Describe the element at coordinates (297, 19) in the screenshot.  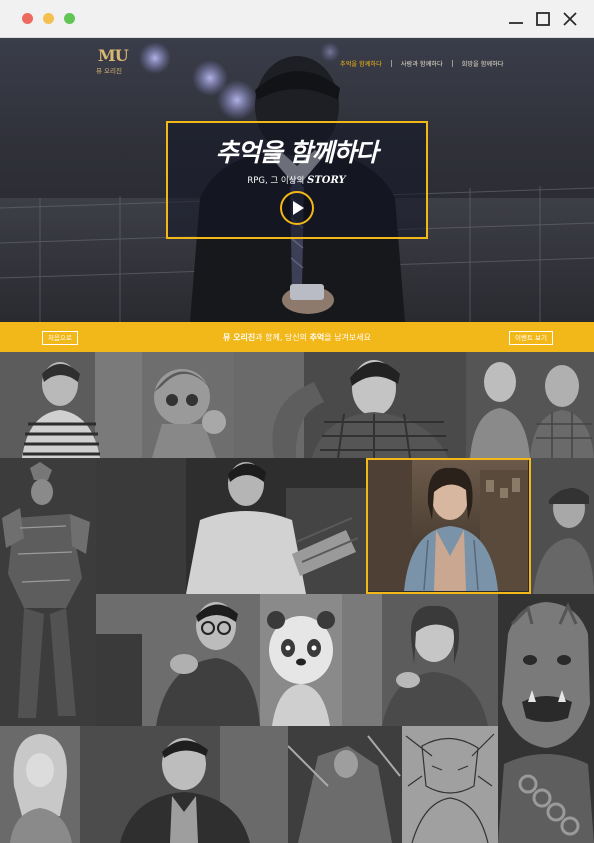
I see `title-bar` at that location.